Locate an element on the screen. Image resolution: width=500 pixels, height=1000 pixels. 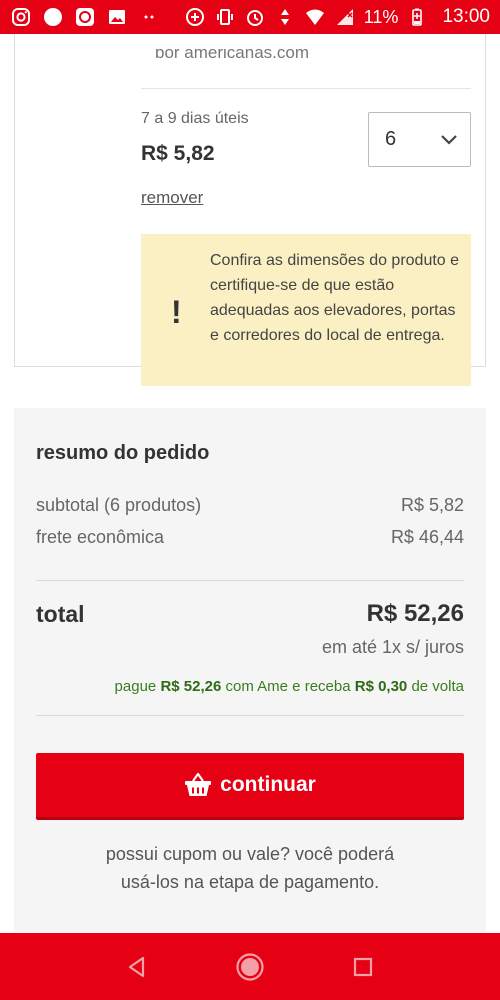
item-price: R$ 5,82 is located at coordinates (178, 153).